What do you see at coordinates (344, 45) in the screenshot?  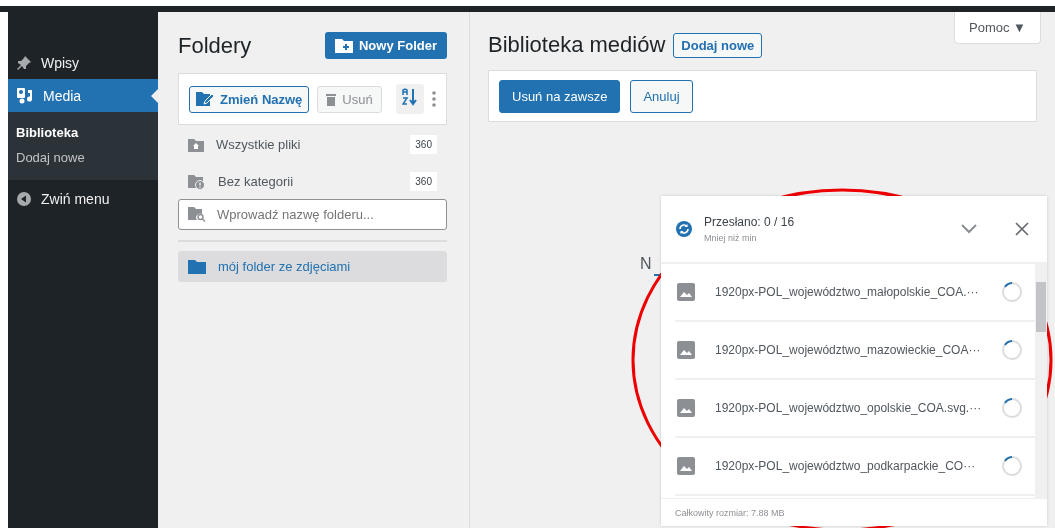 I see `folder-plus-icon` at bounding box center [344, 45].